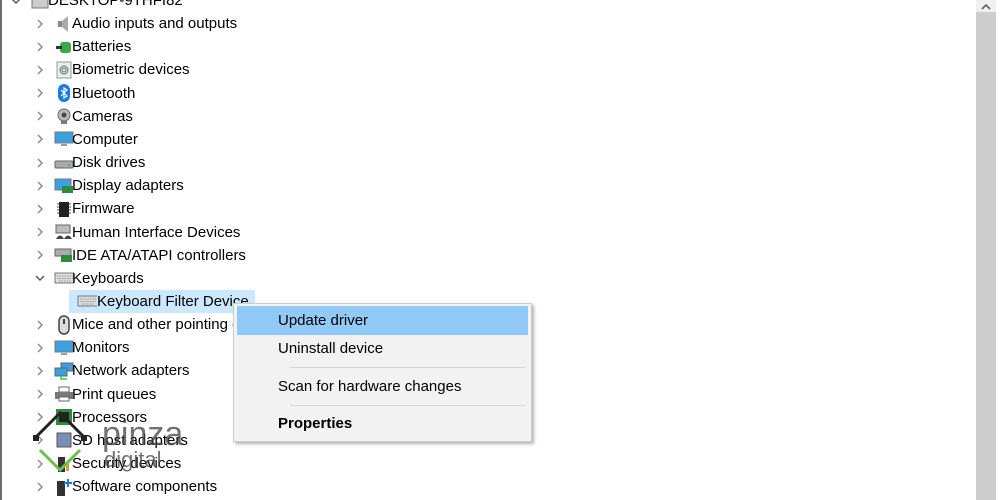 The image size is (1000, 500). I want to click on menu-item-properties: Properties, so click(382, 423).